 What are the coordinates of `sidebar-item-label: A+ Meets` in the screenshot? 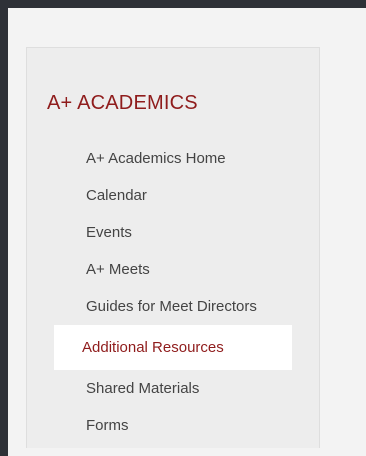 It's located at (118, 269).